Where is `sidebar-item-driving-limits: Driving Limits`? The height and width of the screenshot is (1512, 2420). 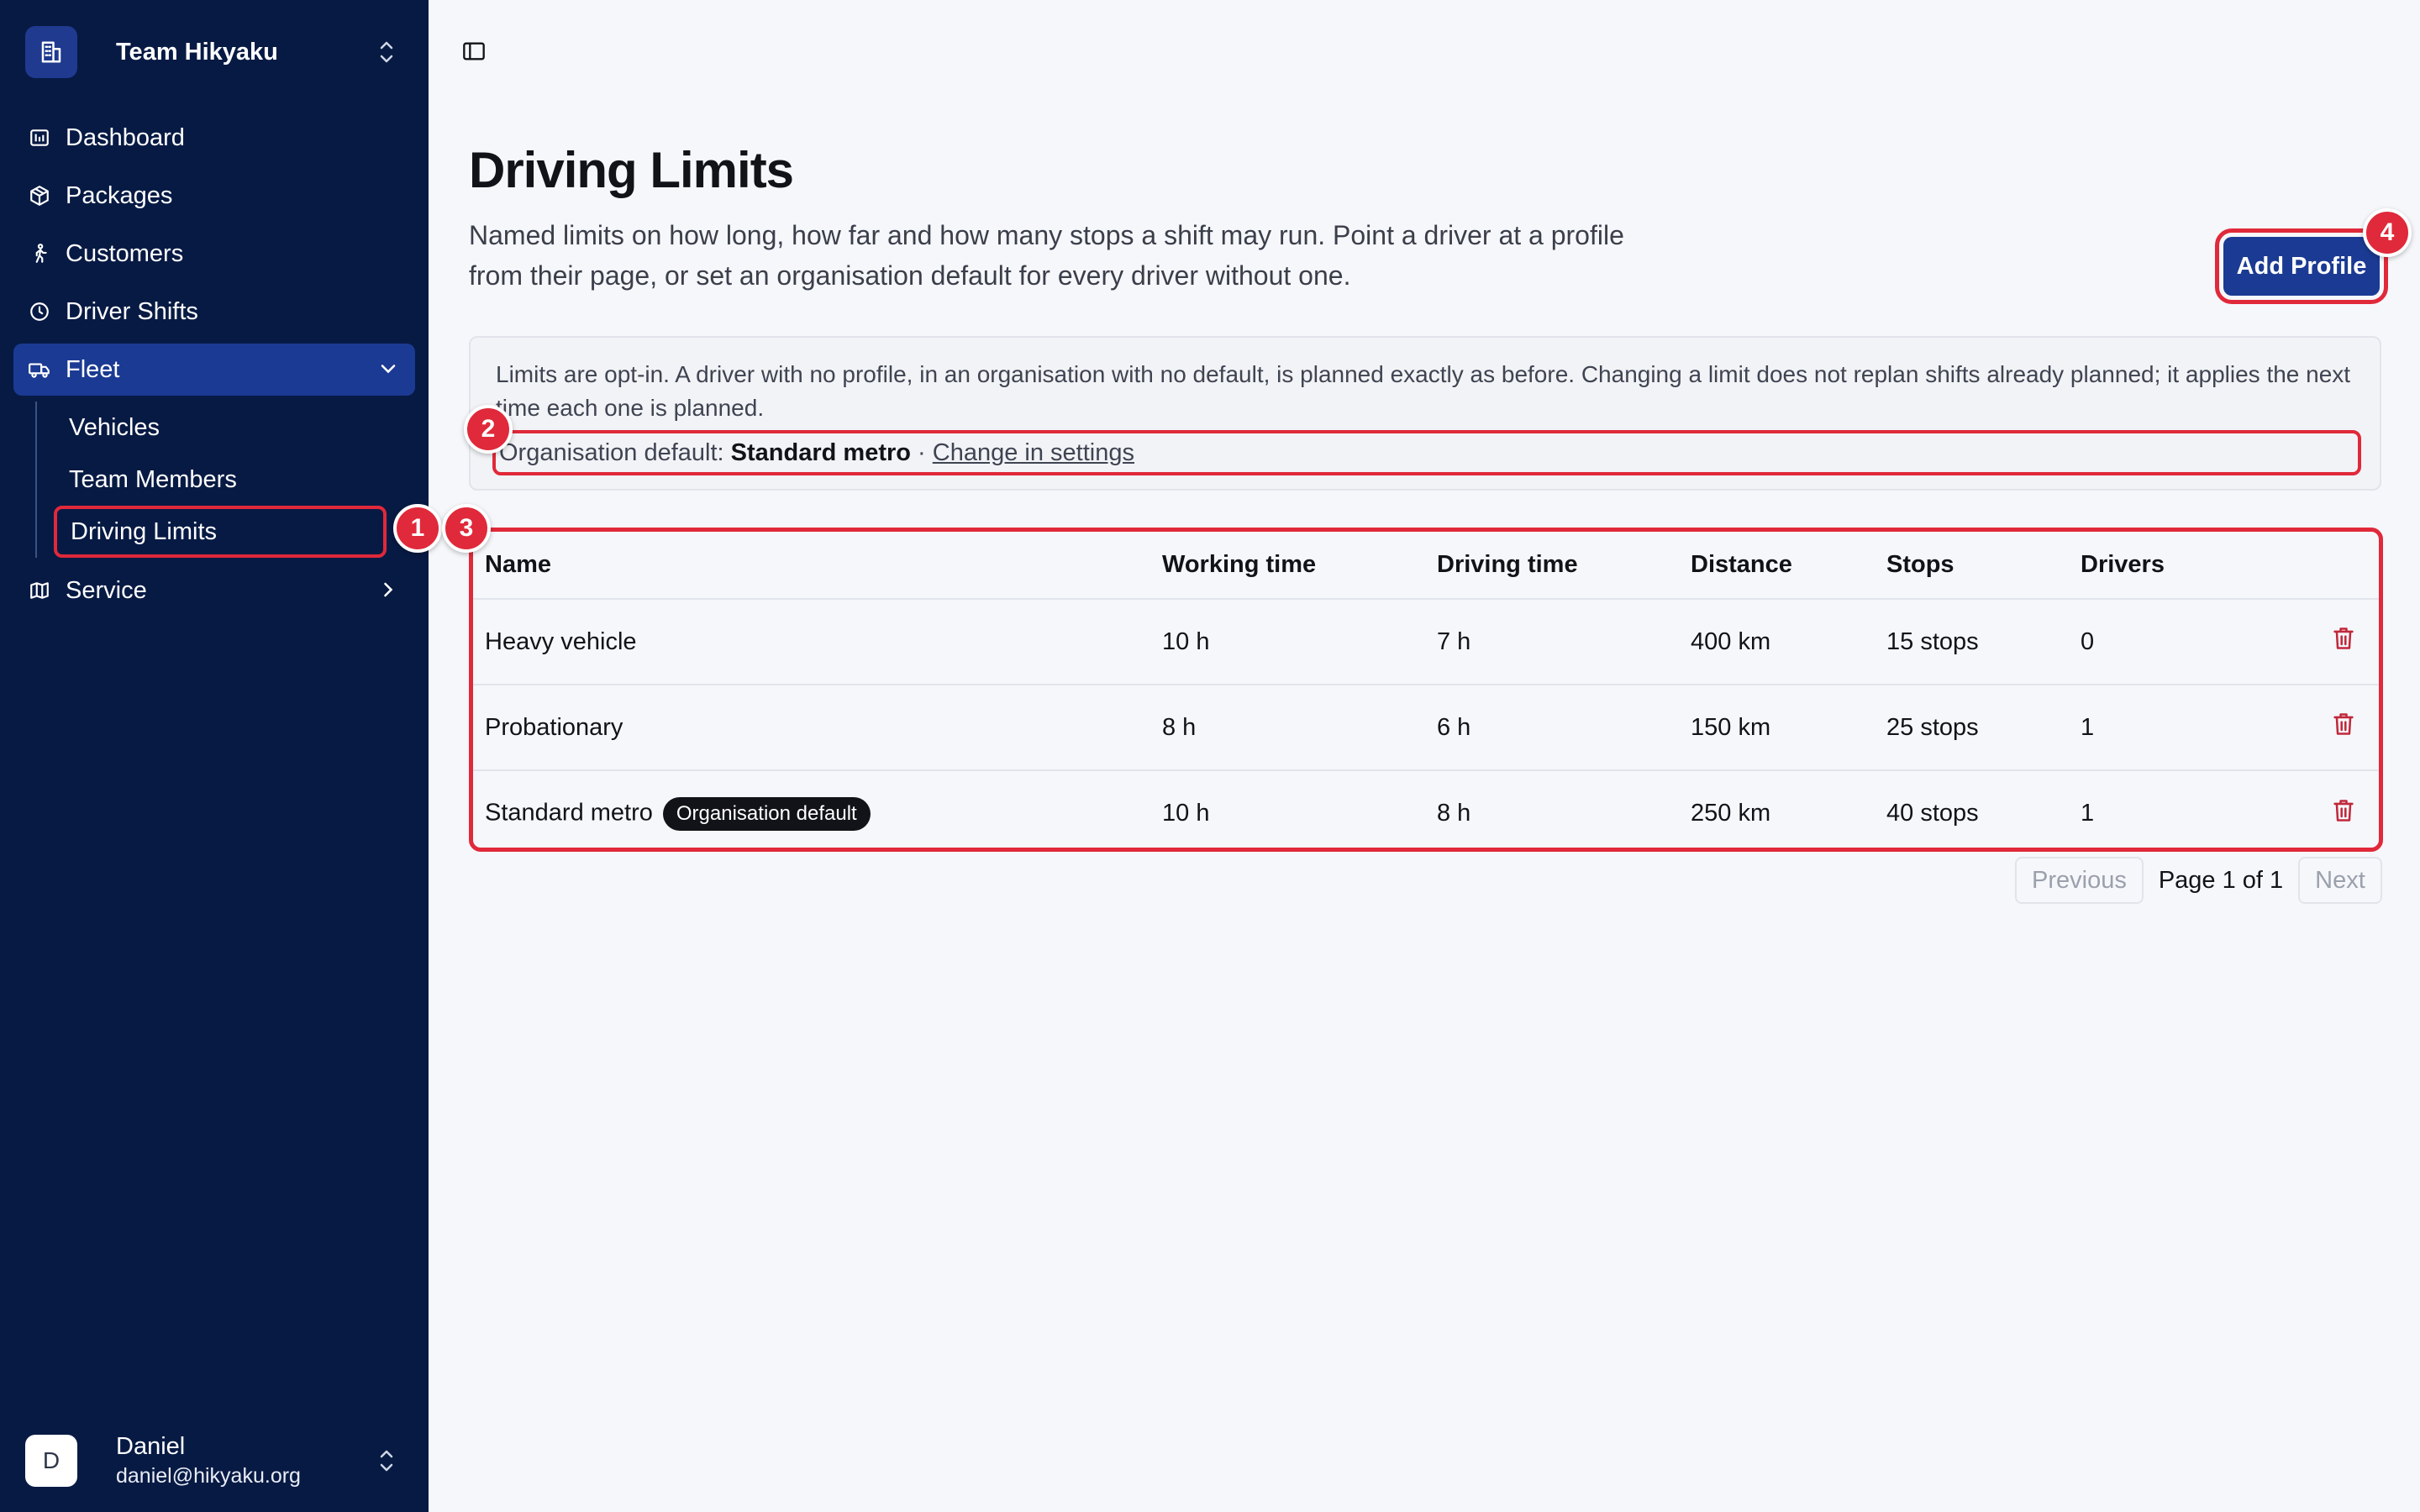 sidebar-item-driving-limits: Driving Limits is located at coordinates (220, 532).